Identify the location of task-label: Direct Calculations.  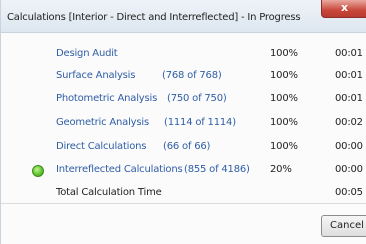
(101, 146).